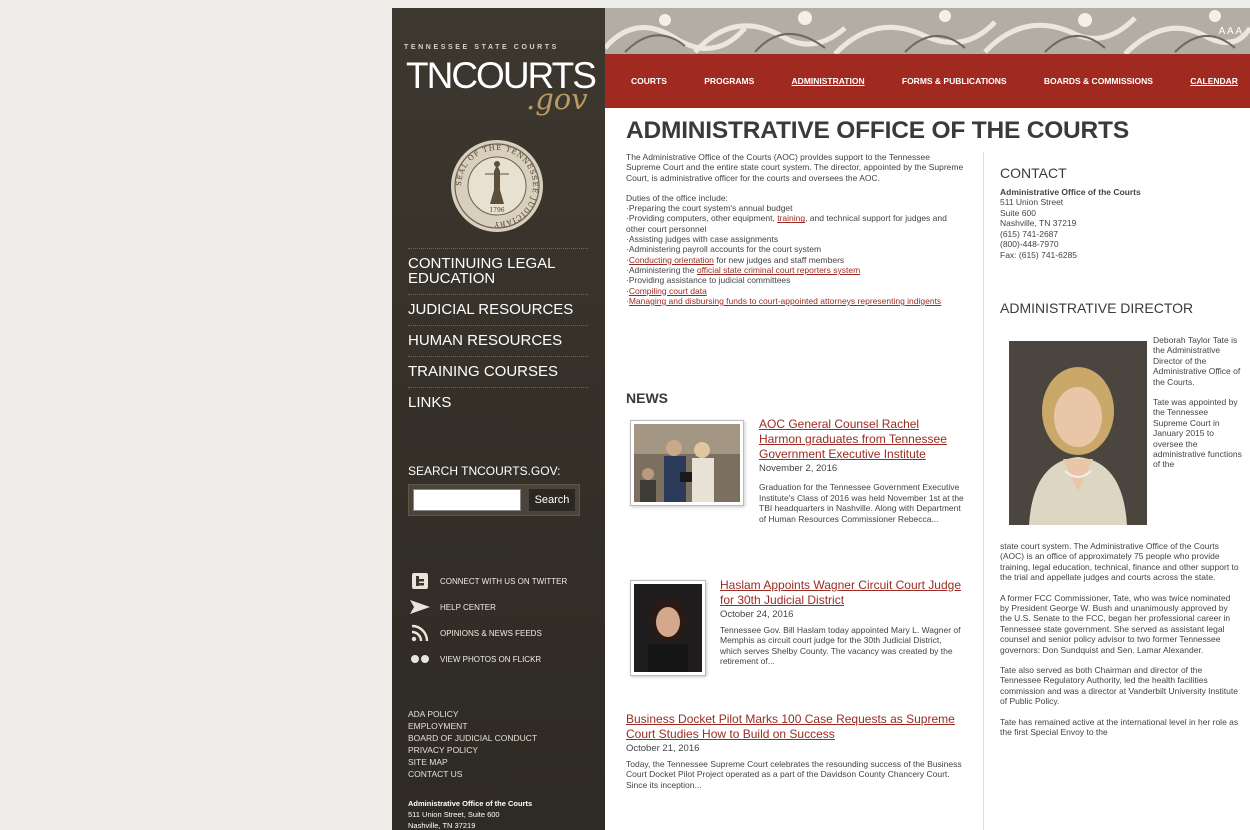 This screenshot has height=830, width=1250. Describe the element at coordinates (420, 633) in the screenshot. I see `rss-icon` at that location.